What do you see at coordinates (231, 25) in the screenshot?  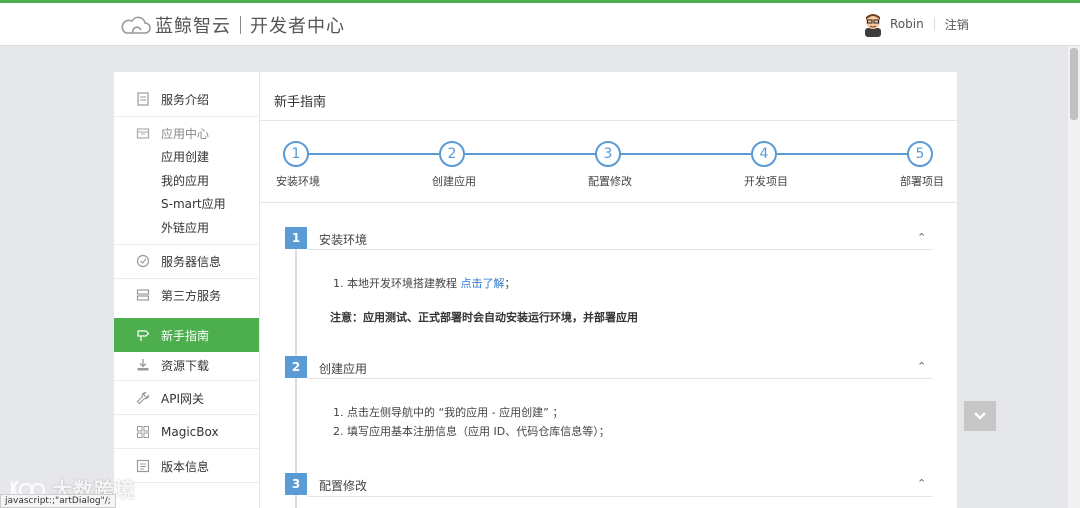 I see `logo: 蓝鲸智云 开发者中心` at bounding box center [231, 25].